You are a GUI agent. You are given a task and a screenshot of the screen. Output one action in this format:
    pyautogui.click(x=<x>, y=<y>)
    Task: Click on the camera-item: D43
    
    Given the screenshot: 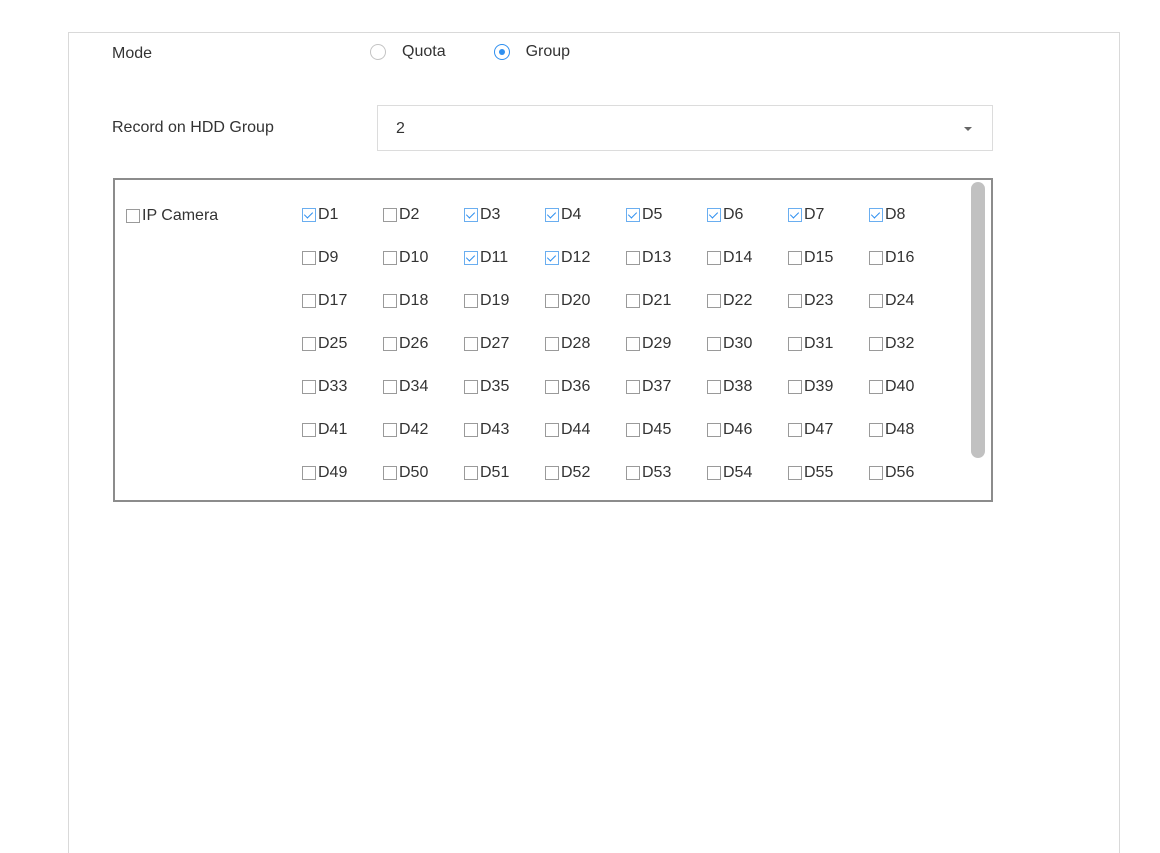 What is the action you would take?
    pyautogui.click(x=504, y=443)
    